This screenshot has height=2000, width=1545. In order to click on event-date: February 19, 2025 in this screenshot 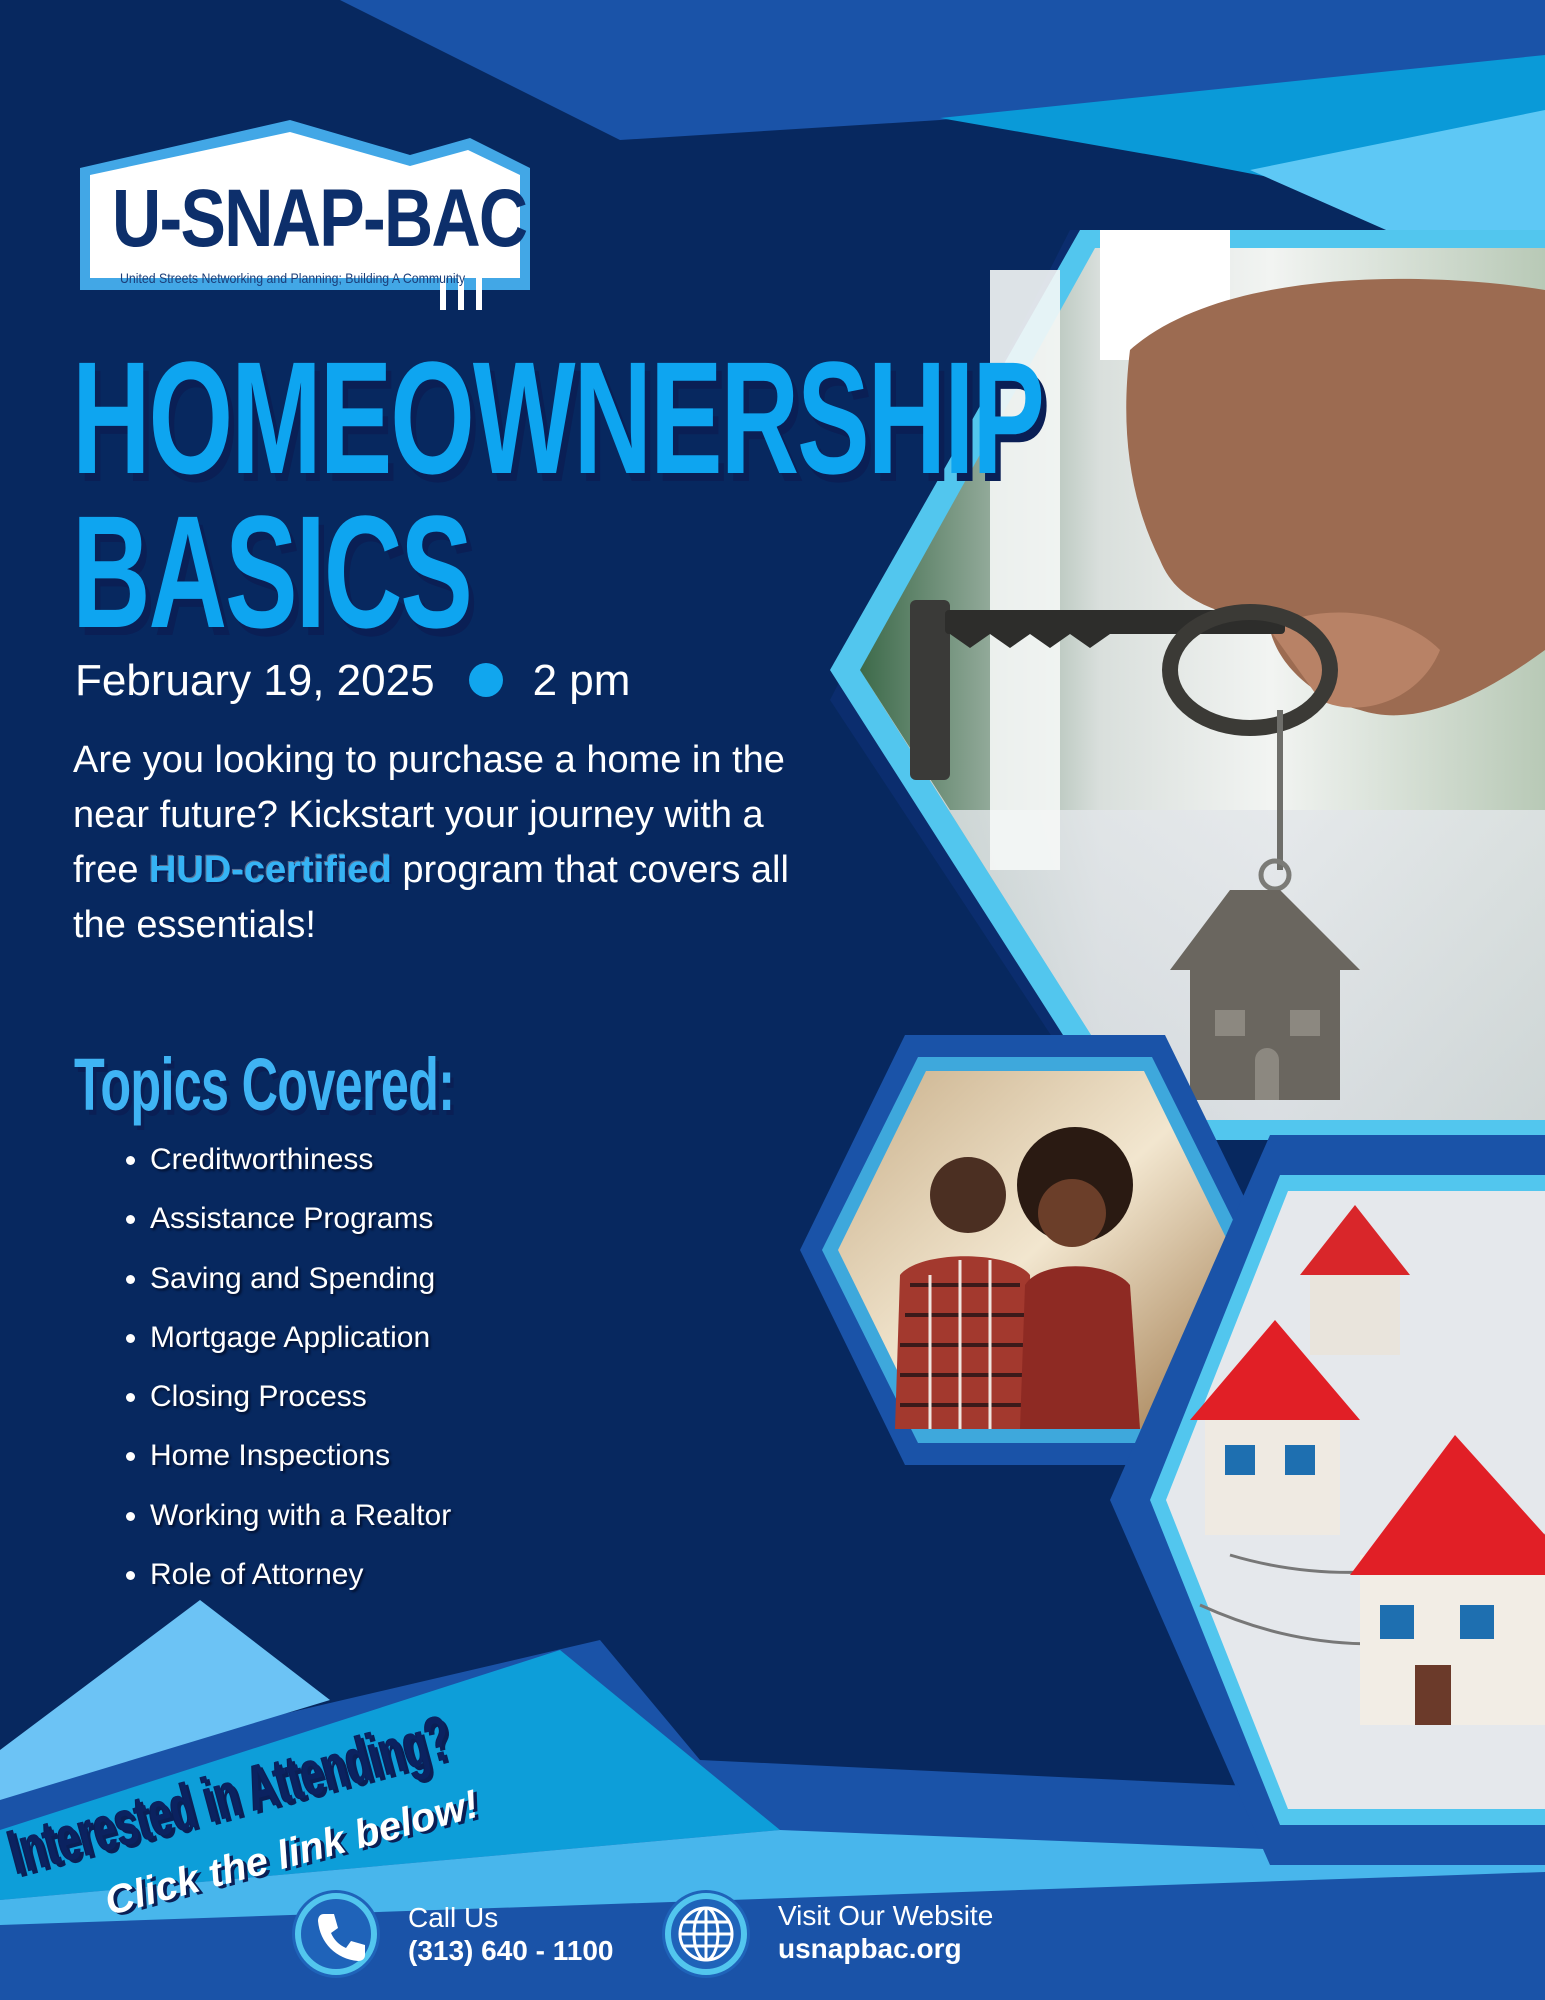, I will do `click(255, 680)`.